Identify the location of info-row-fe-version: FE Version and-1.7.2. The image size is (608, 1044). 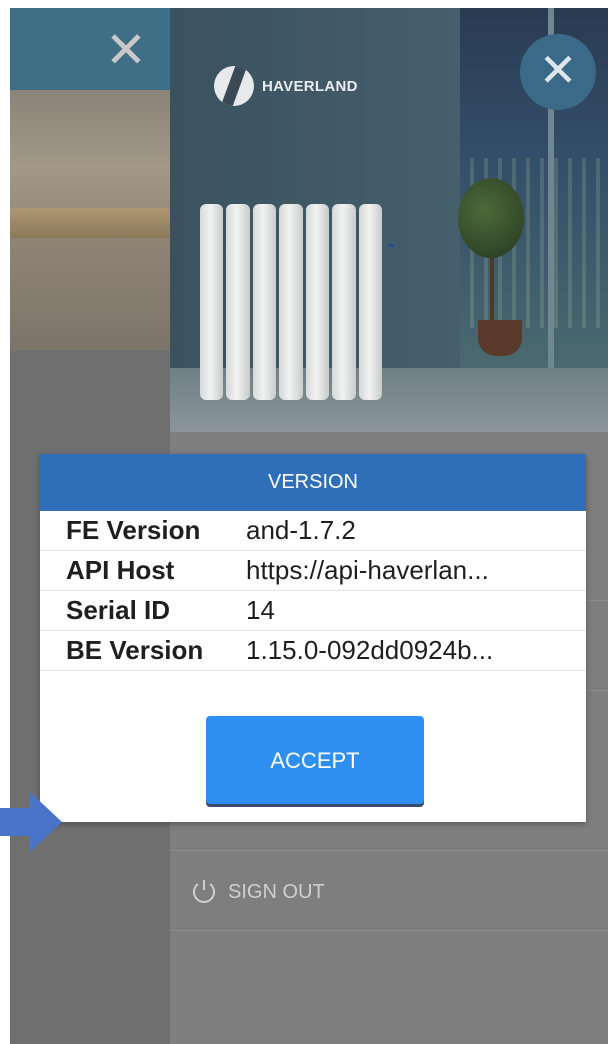
(313, 531).